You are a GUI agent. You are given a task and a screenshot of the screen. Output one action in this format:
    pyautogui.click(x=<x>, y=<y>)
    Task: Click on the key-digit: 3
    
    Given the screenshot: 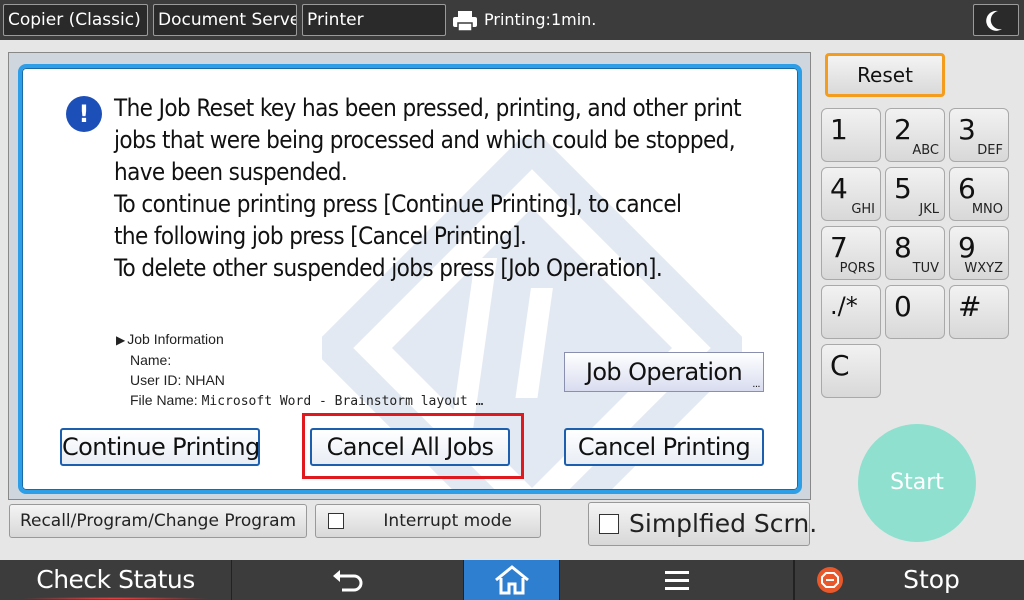 What is the action you would take?
    pyautogui.click(x=967, y=129)
    